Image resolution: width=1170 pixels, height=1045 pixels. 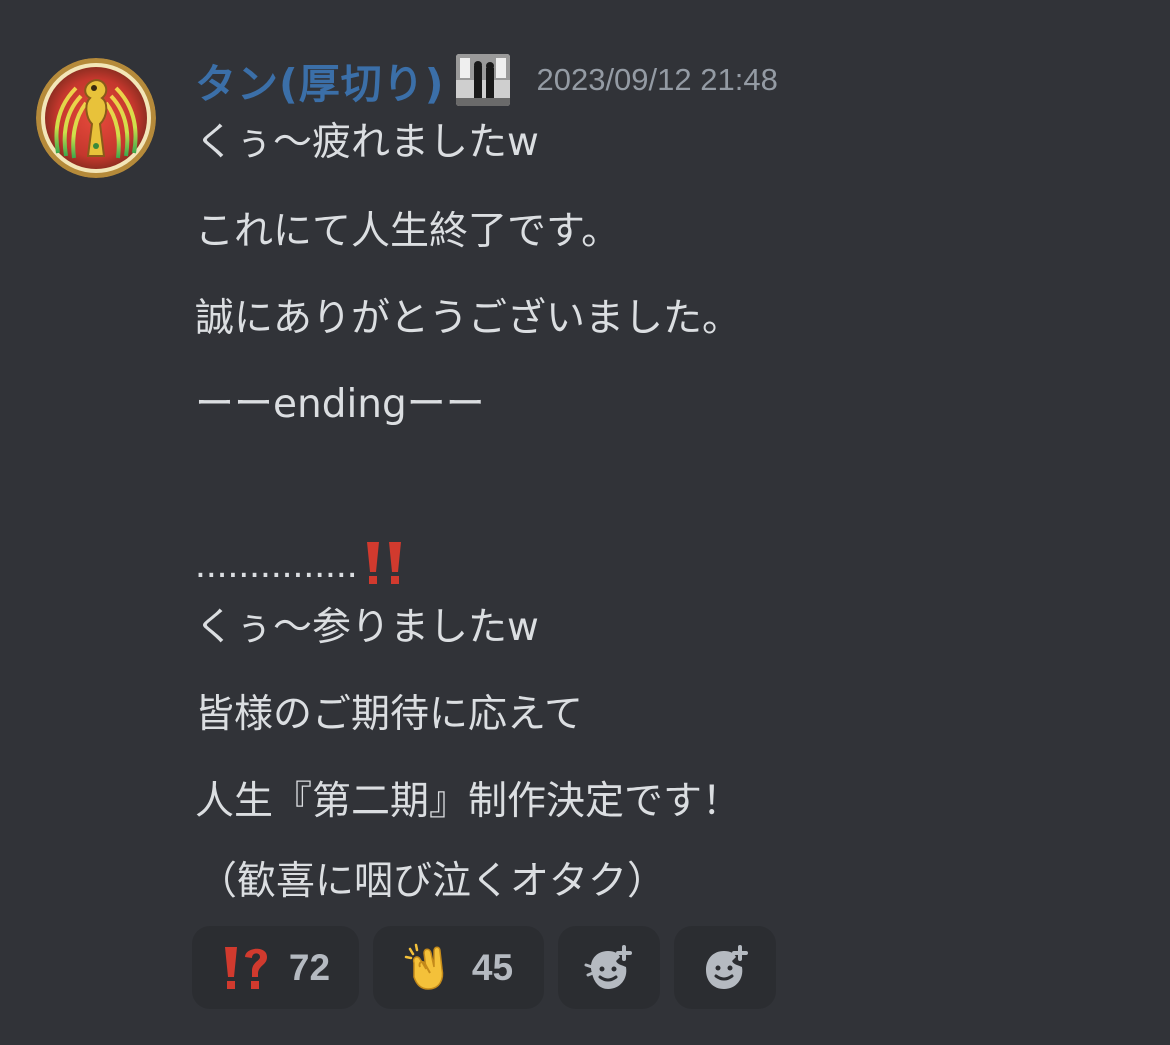 I want to click on add-reaction-icon, so click(x=725, y=968).